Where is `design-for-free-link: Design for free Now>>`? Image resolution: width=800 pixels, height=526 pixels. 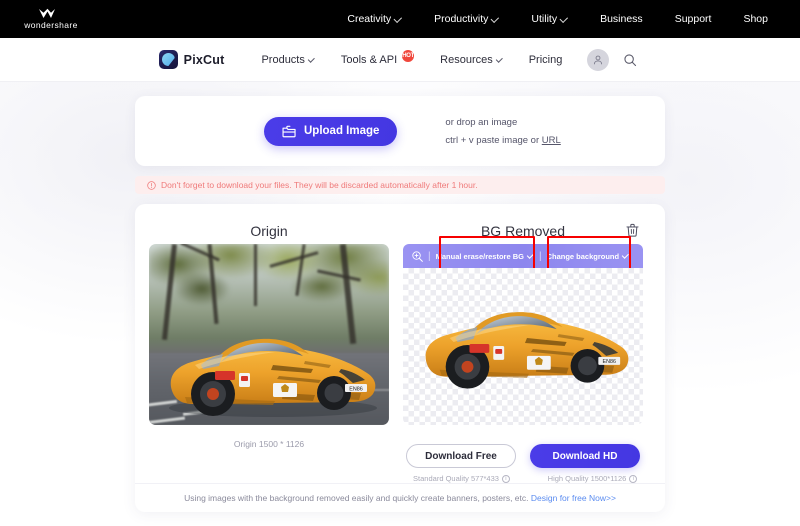
design-for-free-link: Design for free Now>> is located at coordinates (573, 498).